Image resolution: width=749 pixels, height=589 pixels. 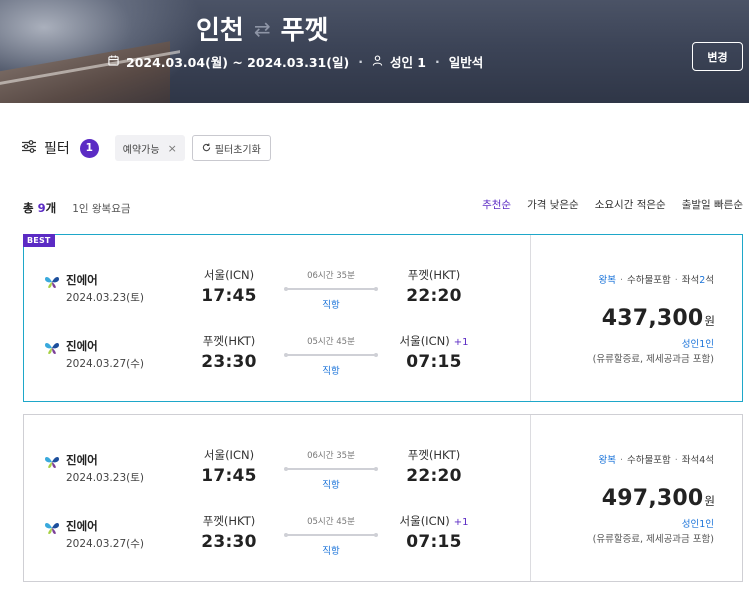 What do you see at coordinates (466, 62) in the screenshot?
I see `cabin-class: 일반석` at bounding box center [466, 62].